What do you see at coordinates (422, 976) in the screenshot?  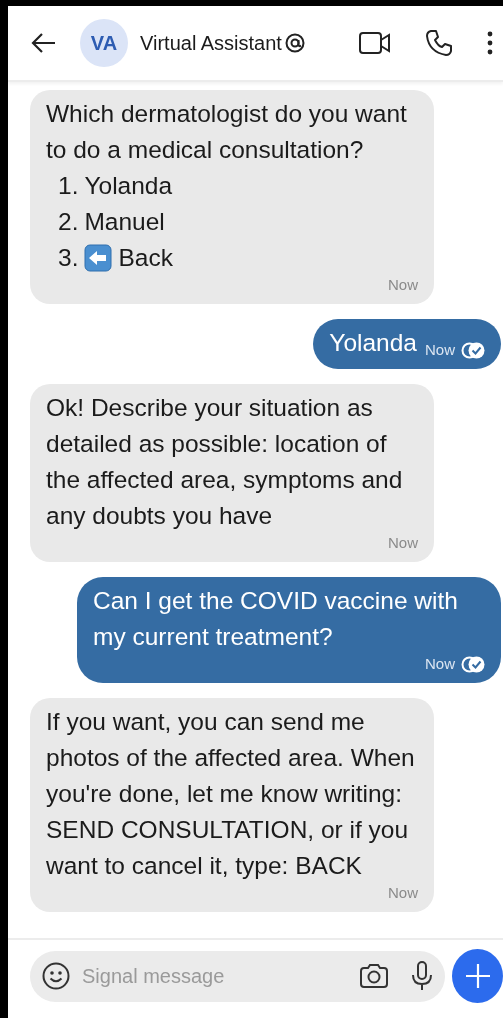 I see `microphone-icon` at bounding box center [422, 976].